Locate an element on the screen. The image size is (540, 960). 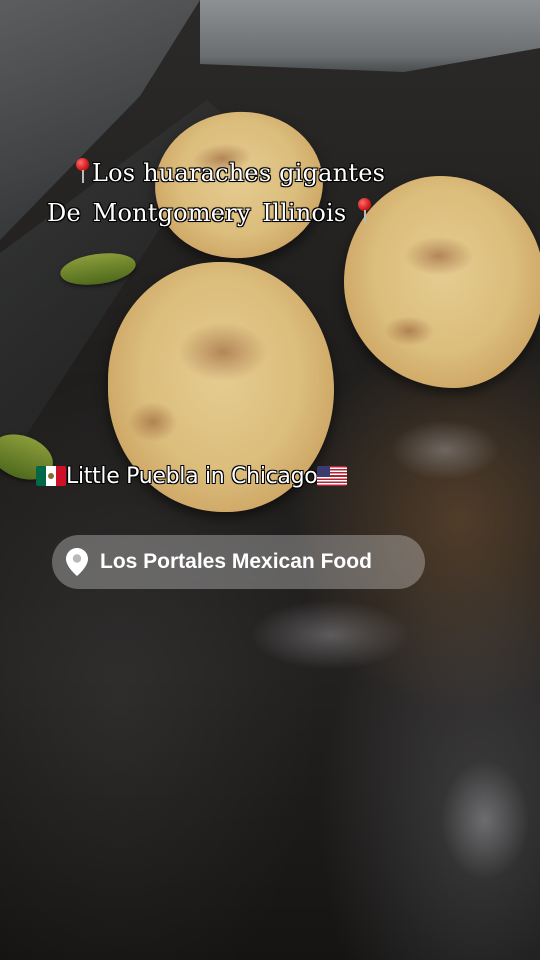
subtitle-text: Little Puebla in Chicago is located at coordinates (192, 477).